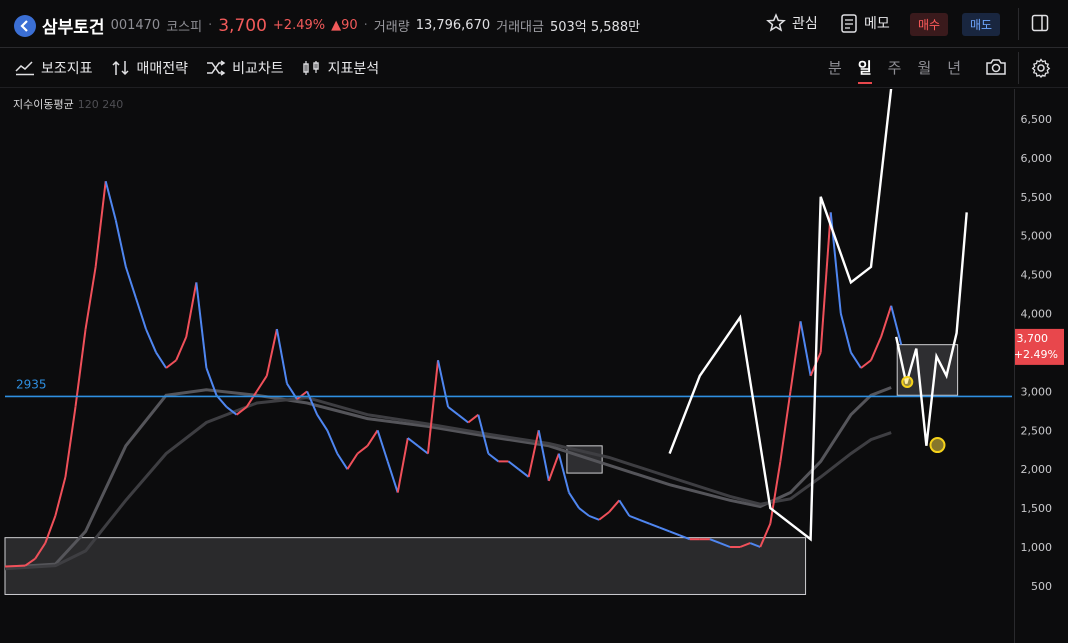 The image size is (1068, 643). I want to click on tab-week: 주, so click(895, 67).